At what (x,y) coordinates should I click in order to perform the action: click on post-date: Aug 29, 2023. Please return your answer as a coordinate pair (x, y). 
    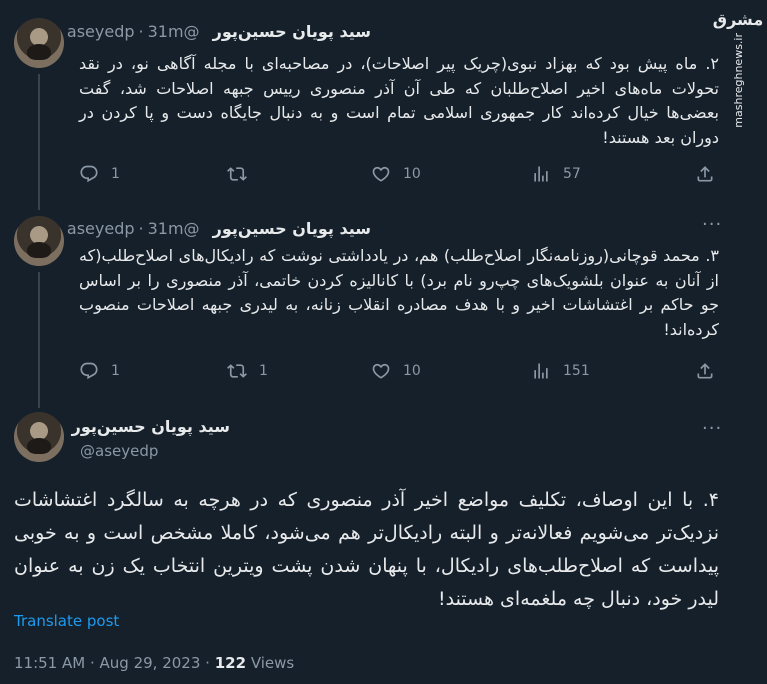
    Looking at the image, I should click on (150, 663).